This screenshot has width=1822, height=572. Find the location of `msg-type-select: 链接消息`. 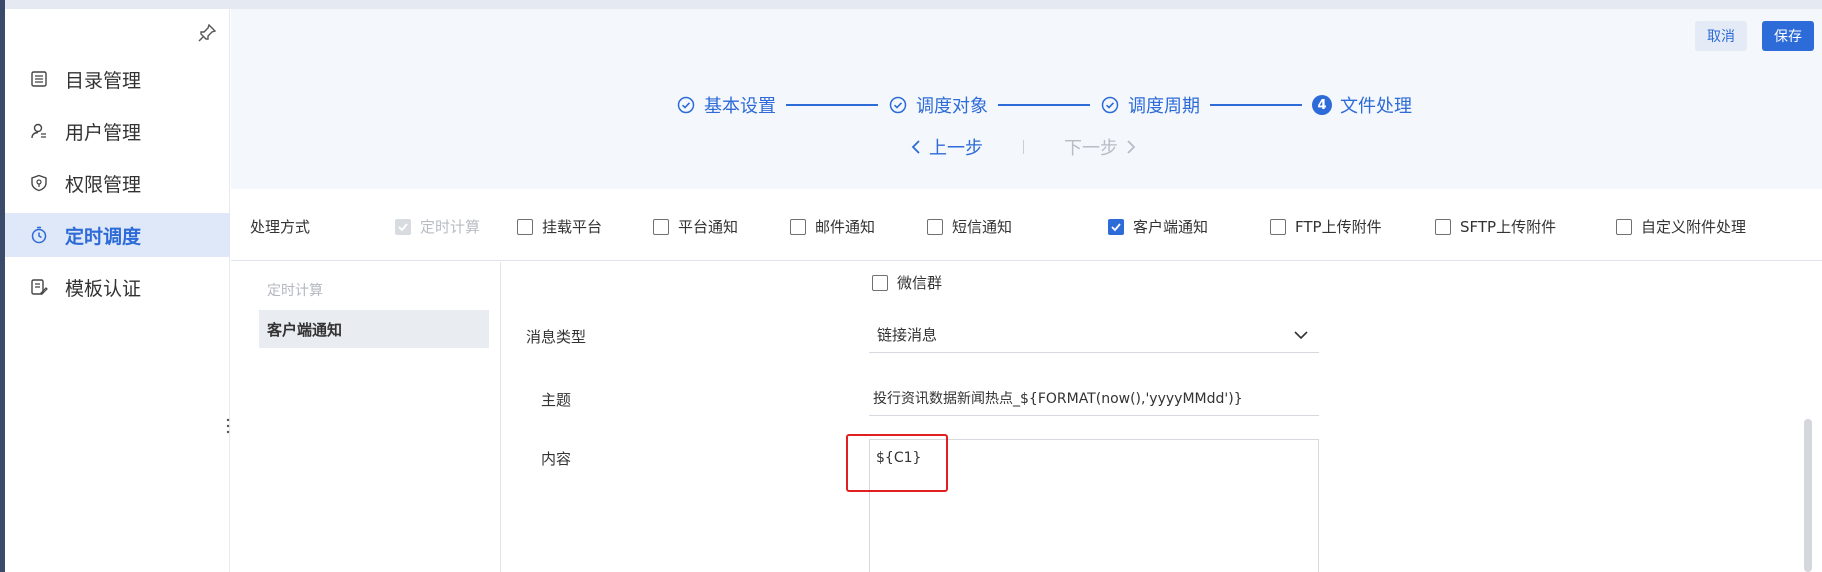

msg-type-select: 链接消息 is located at coordinates (1094, 335).